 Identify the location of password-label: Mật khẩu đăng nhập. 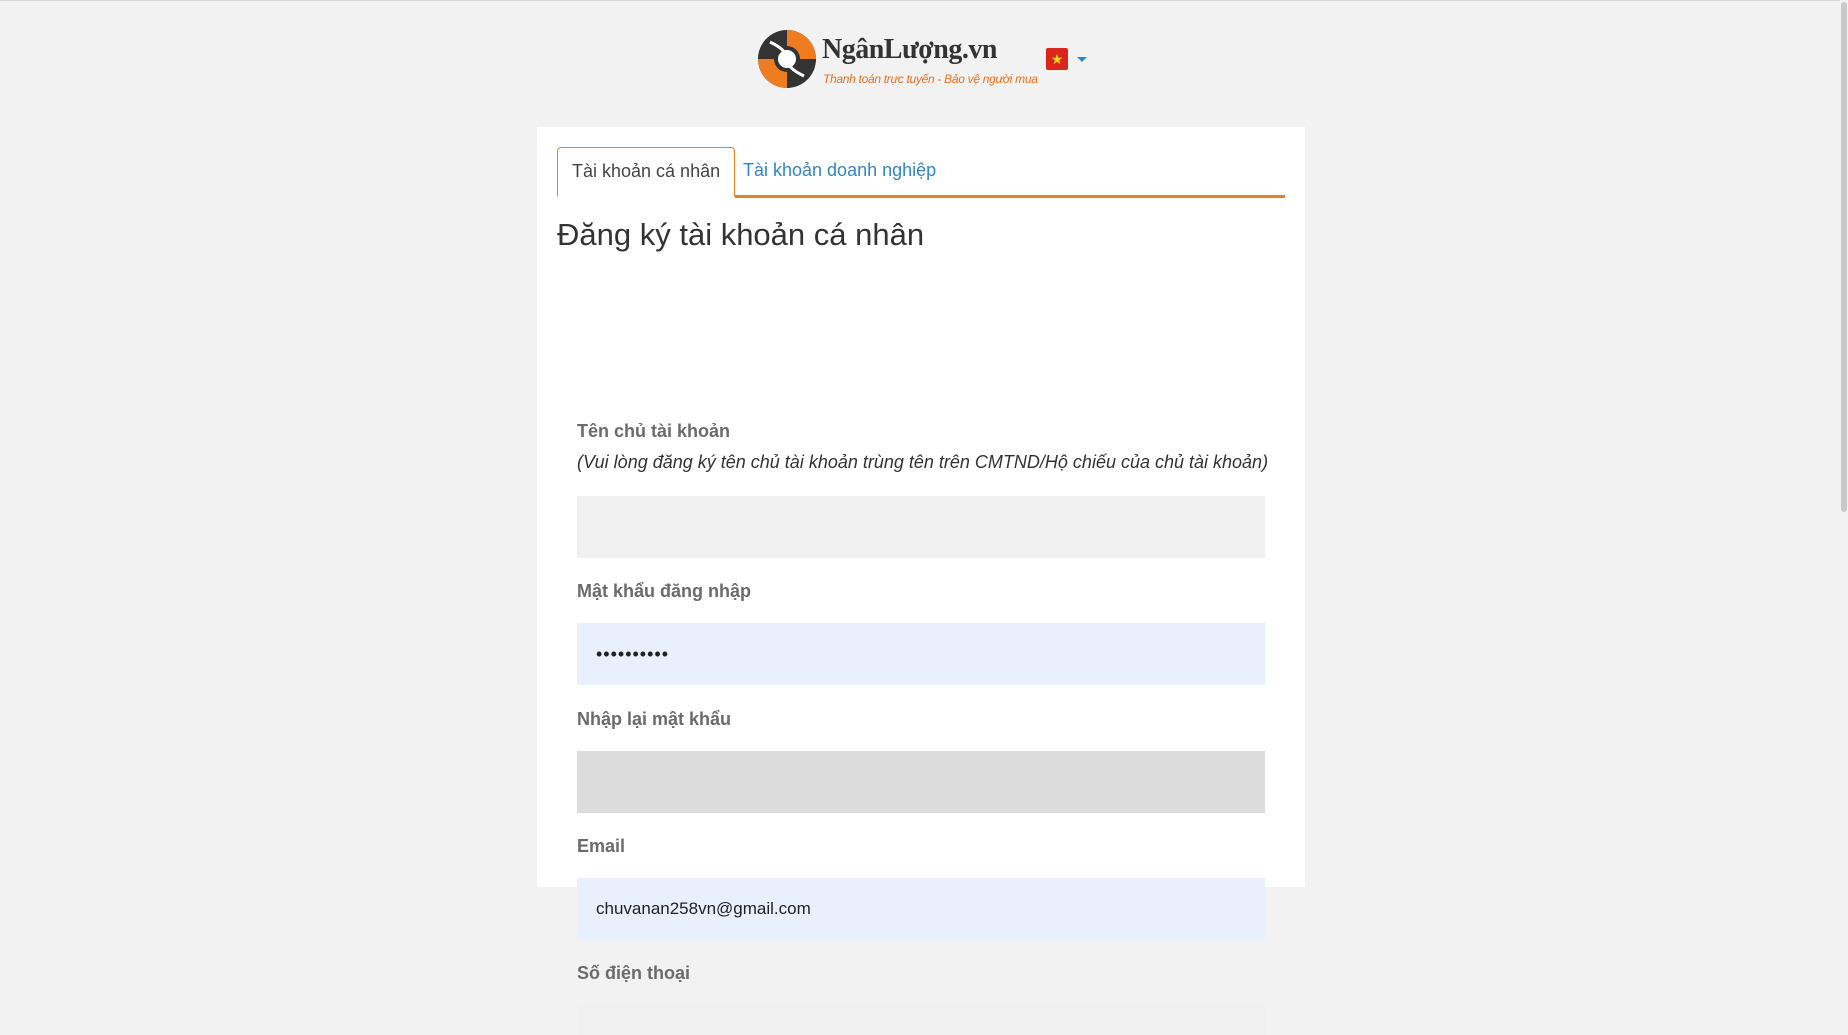
(664, 591).